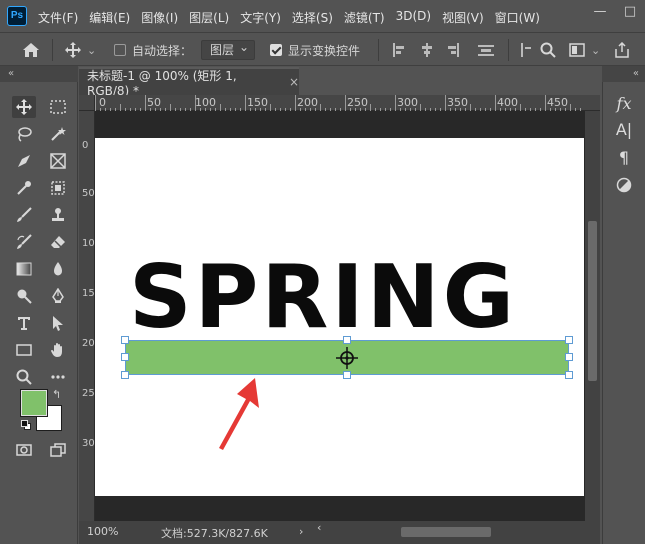 This screenshot has height=544, width=645. I want to click on document-tab: 未标题-1 @ 100% (矩形 1, RGB/8) * ×, so click(189, 82).